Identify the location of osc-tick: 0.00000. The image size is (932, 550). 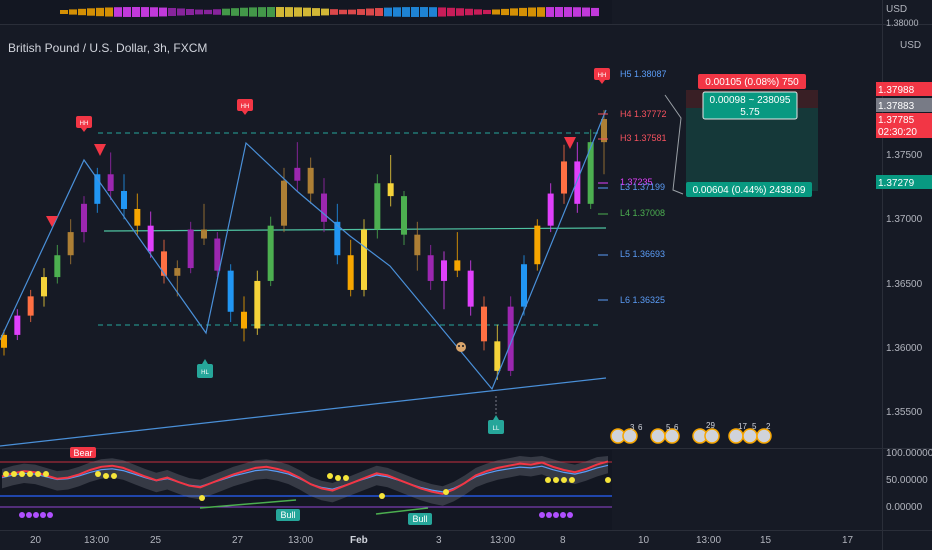
(904, 507).